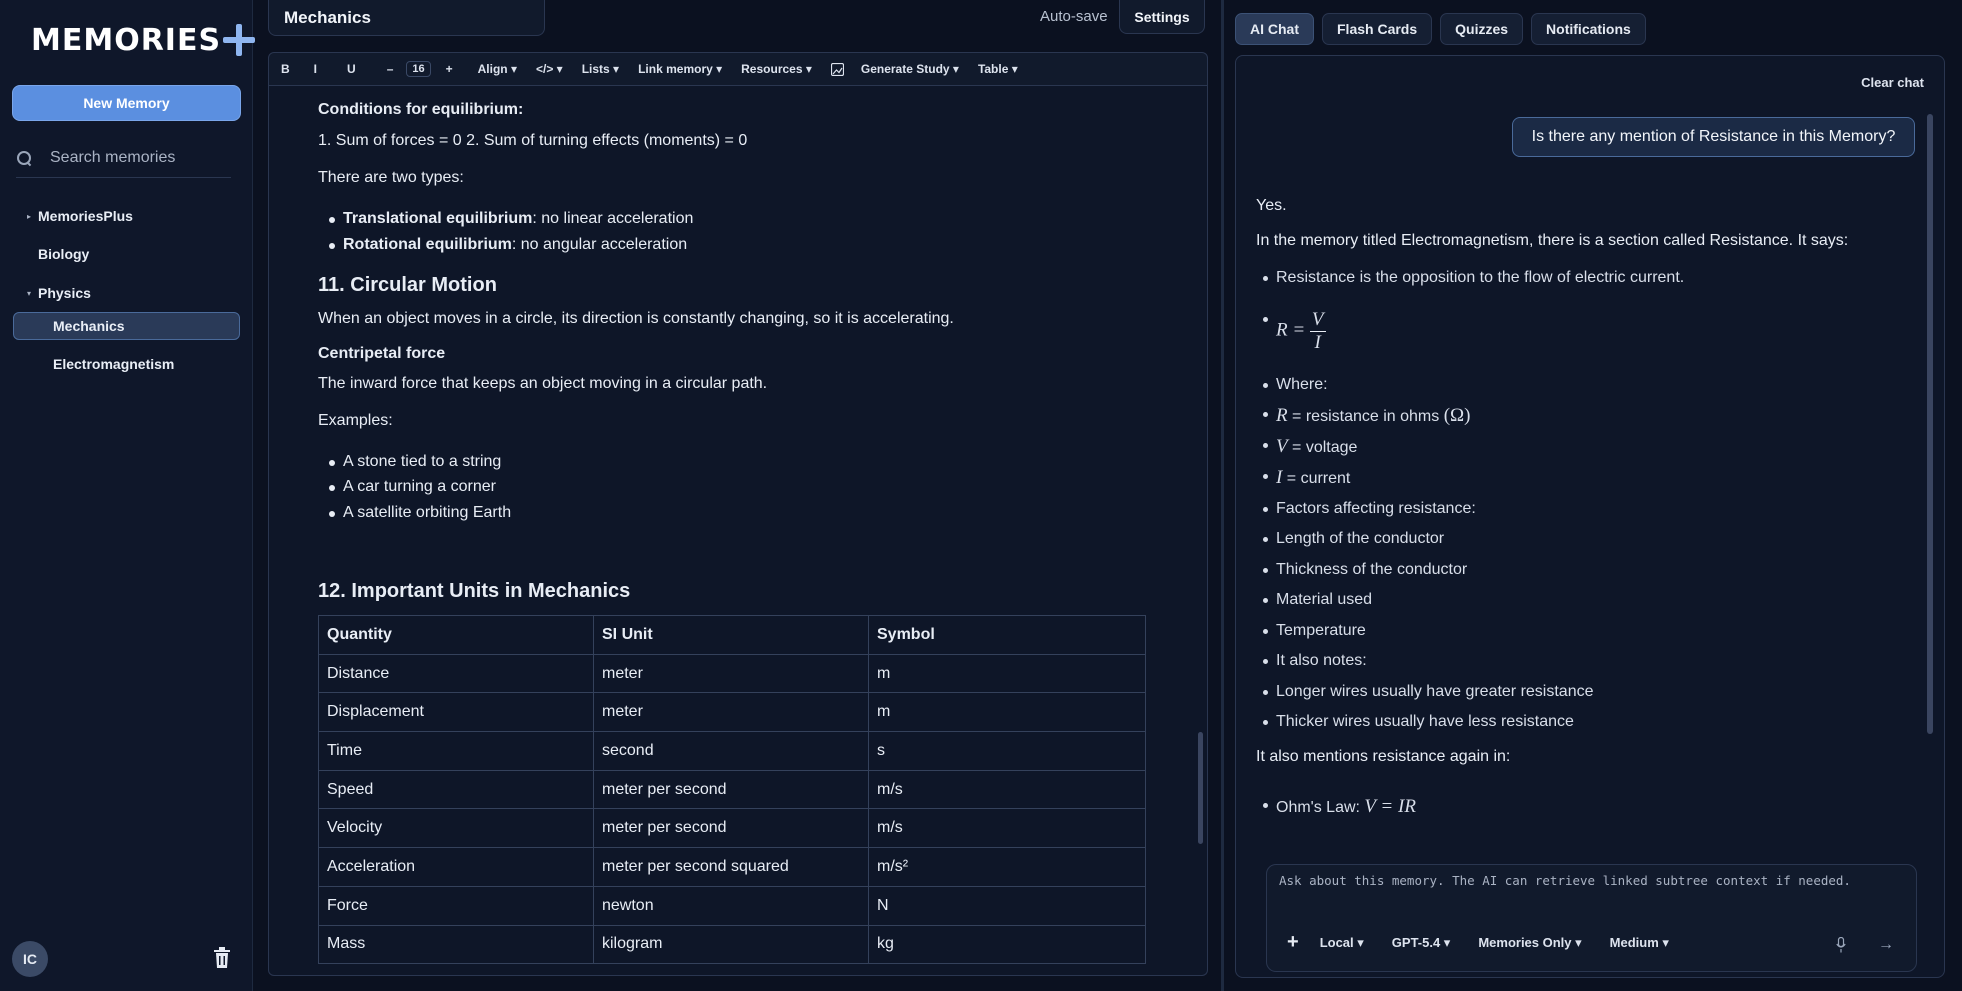 This screenshot has height=991, width=1962. I want to click on table-cell: Time, so click(456, 751).